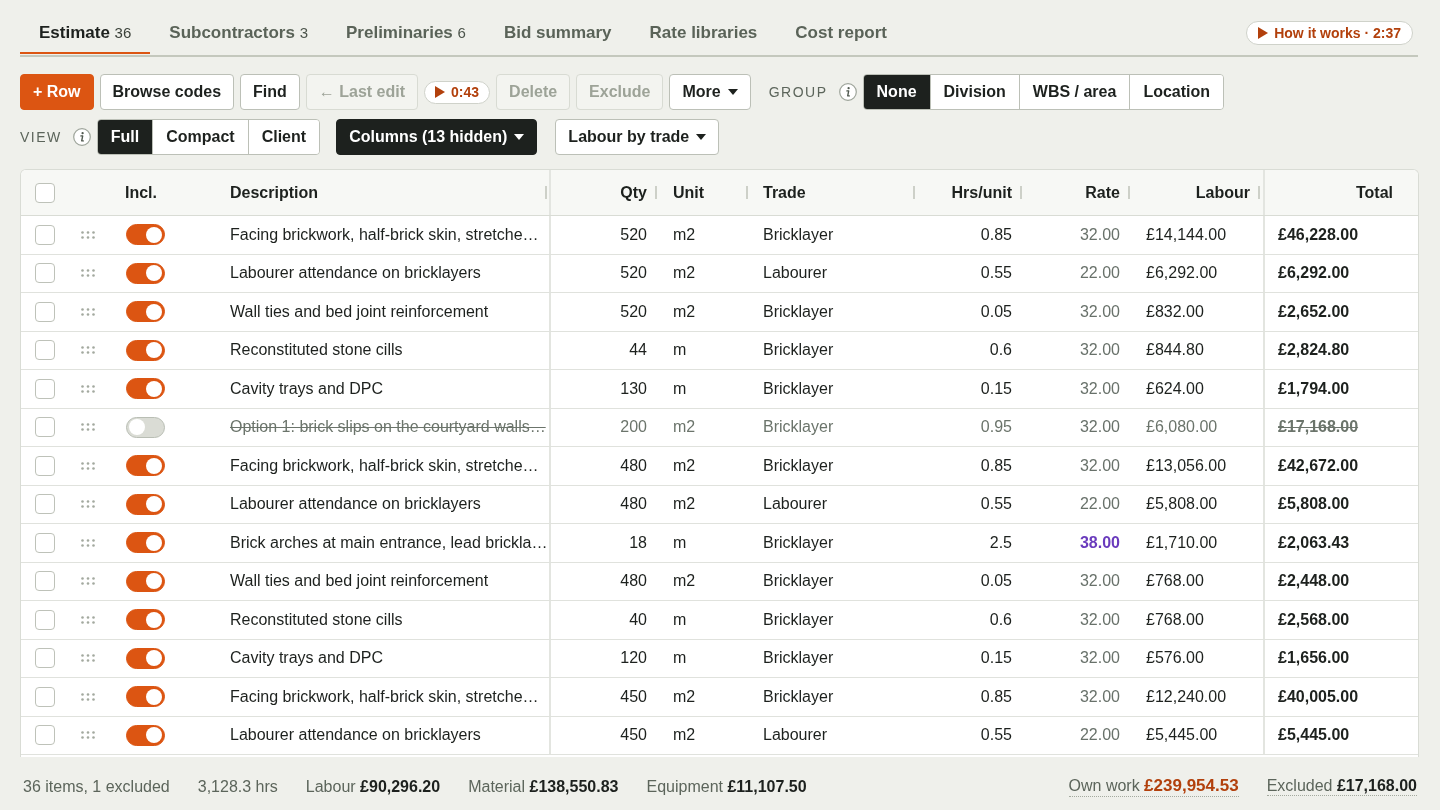  Describe the element at coordinates (784, 192) in the screenshot. I see `column-header: Trade` at that location.